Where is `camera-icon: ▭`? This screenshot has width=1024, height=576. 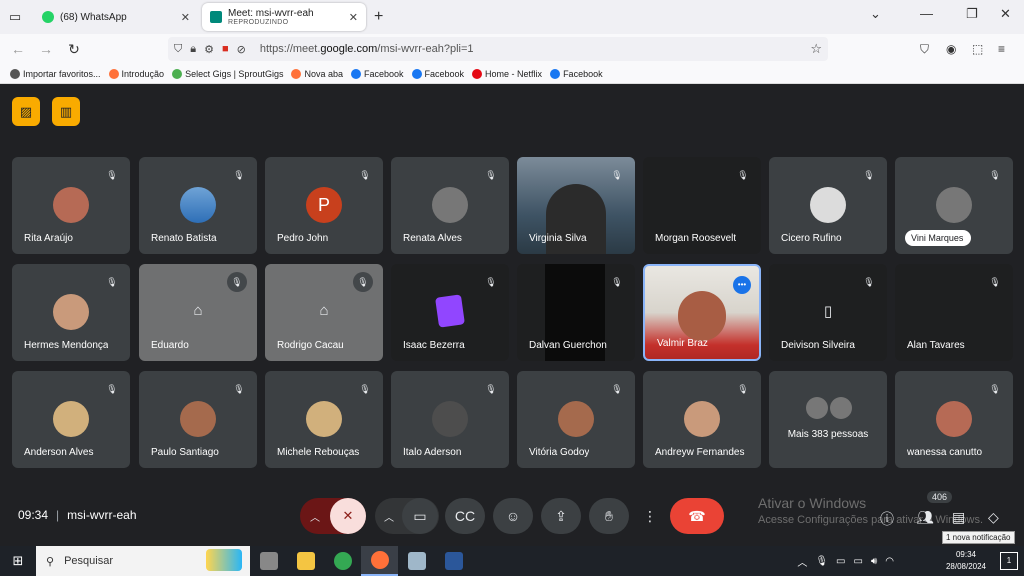
camera-icon: ▭ is located at coordinates (420, 516).